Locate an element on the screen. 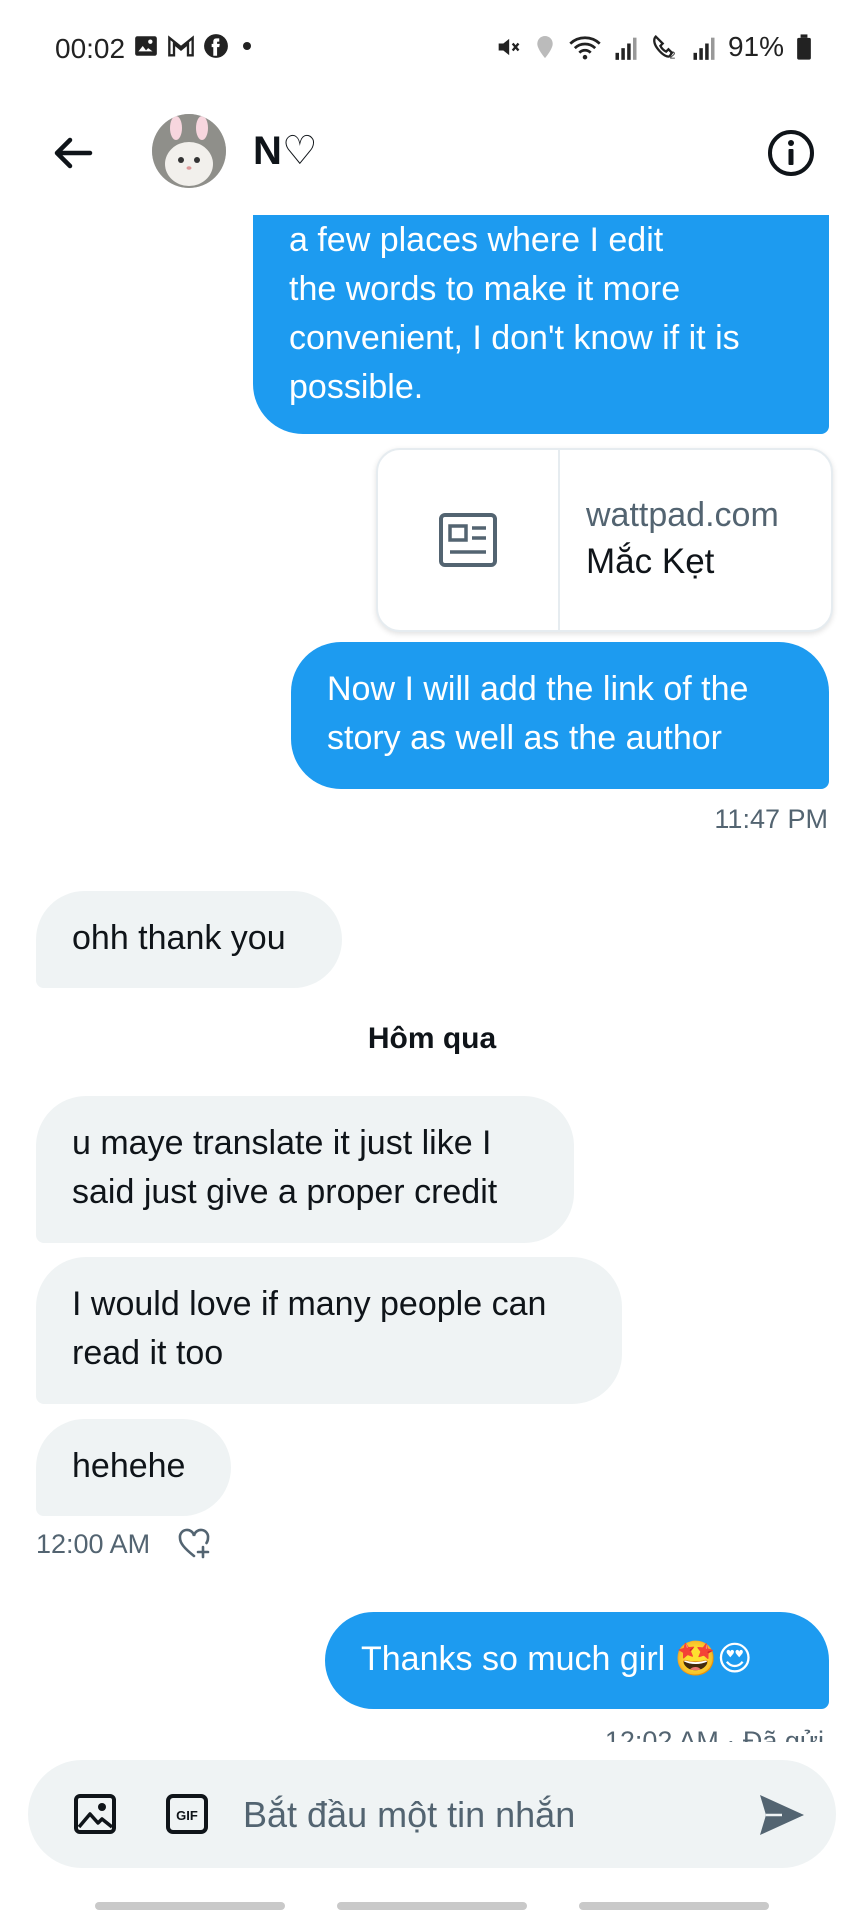 This screenshot has width=864, height=1920. avatar-image is located at coordinates (189, 151).